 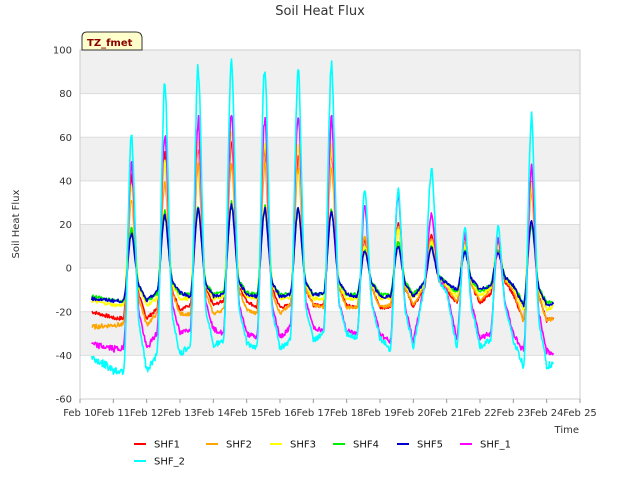 What do you see at coordinates (480, 413) in the screenshot?
I see `x-tick-label: Feb 22` at bounding box center [480, 413].